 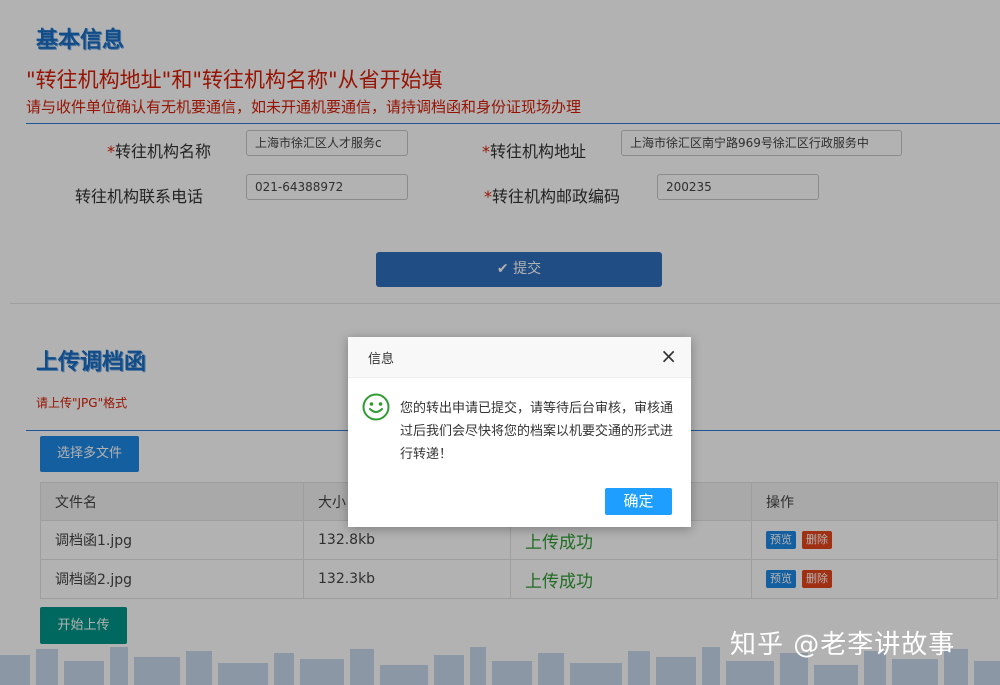 What do you see at coordinates (519, 357) in the screenshot?
I see `dialog-header: 信息 ×` at bounding box center [519, 357].